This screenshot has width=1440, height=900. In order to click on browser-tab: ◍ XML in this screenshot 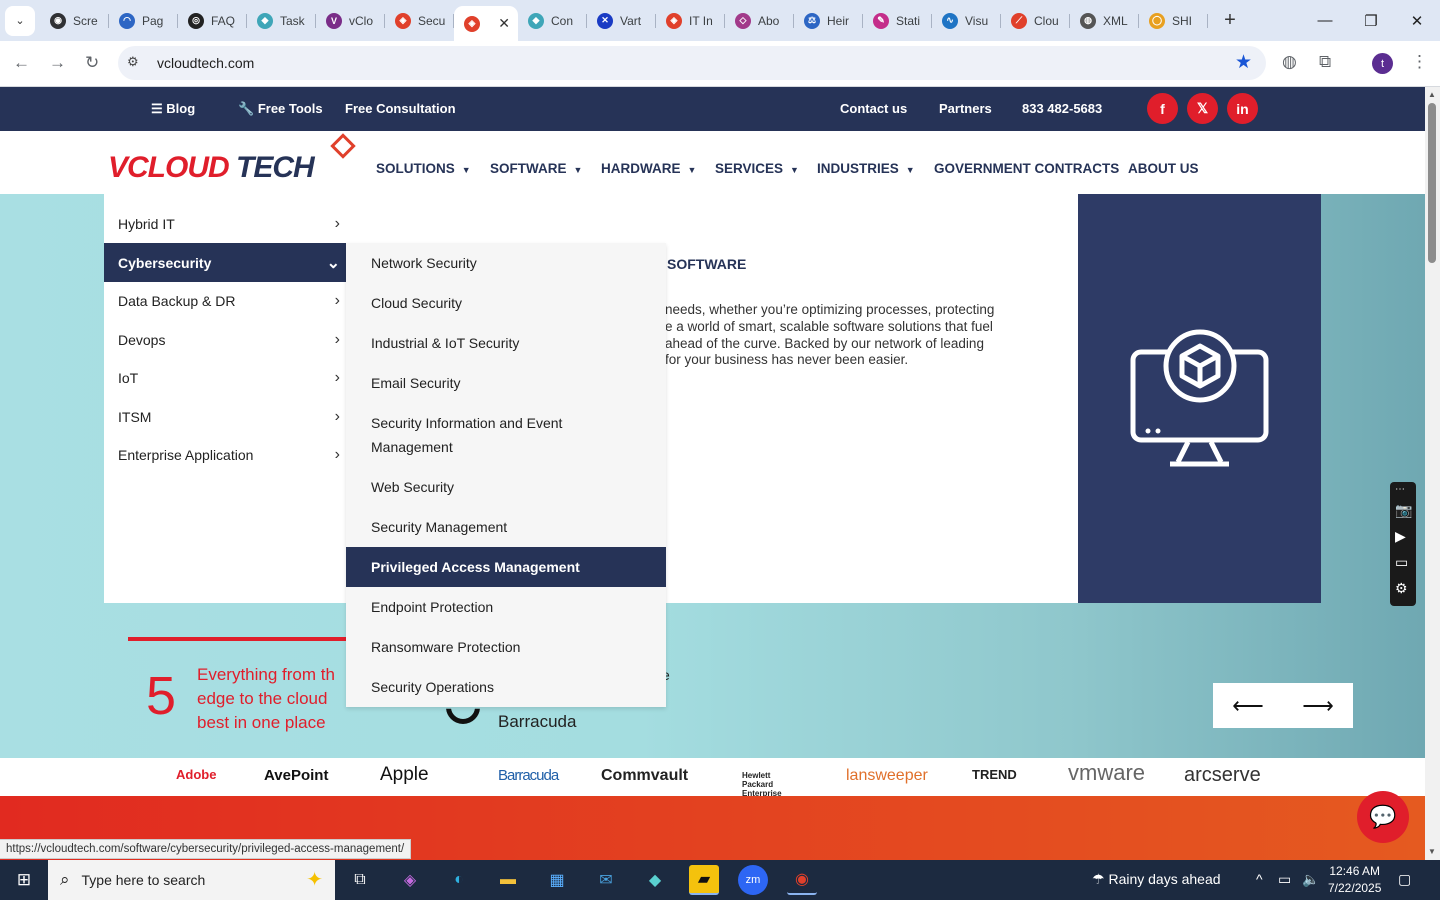, I will do `click(1104, 21)`.